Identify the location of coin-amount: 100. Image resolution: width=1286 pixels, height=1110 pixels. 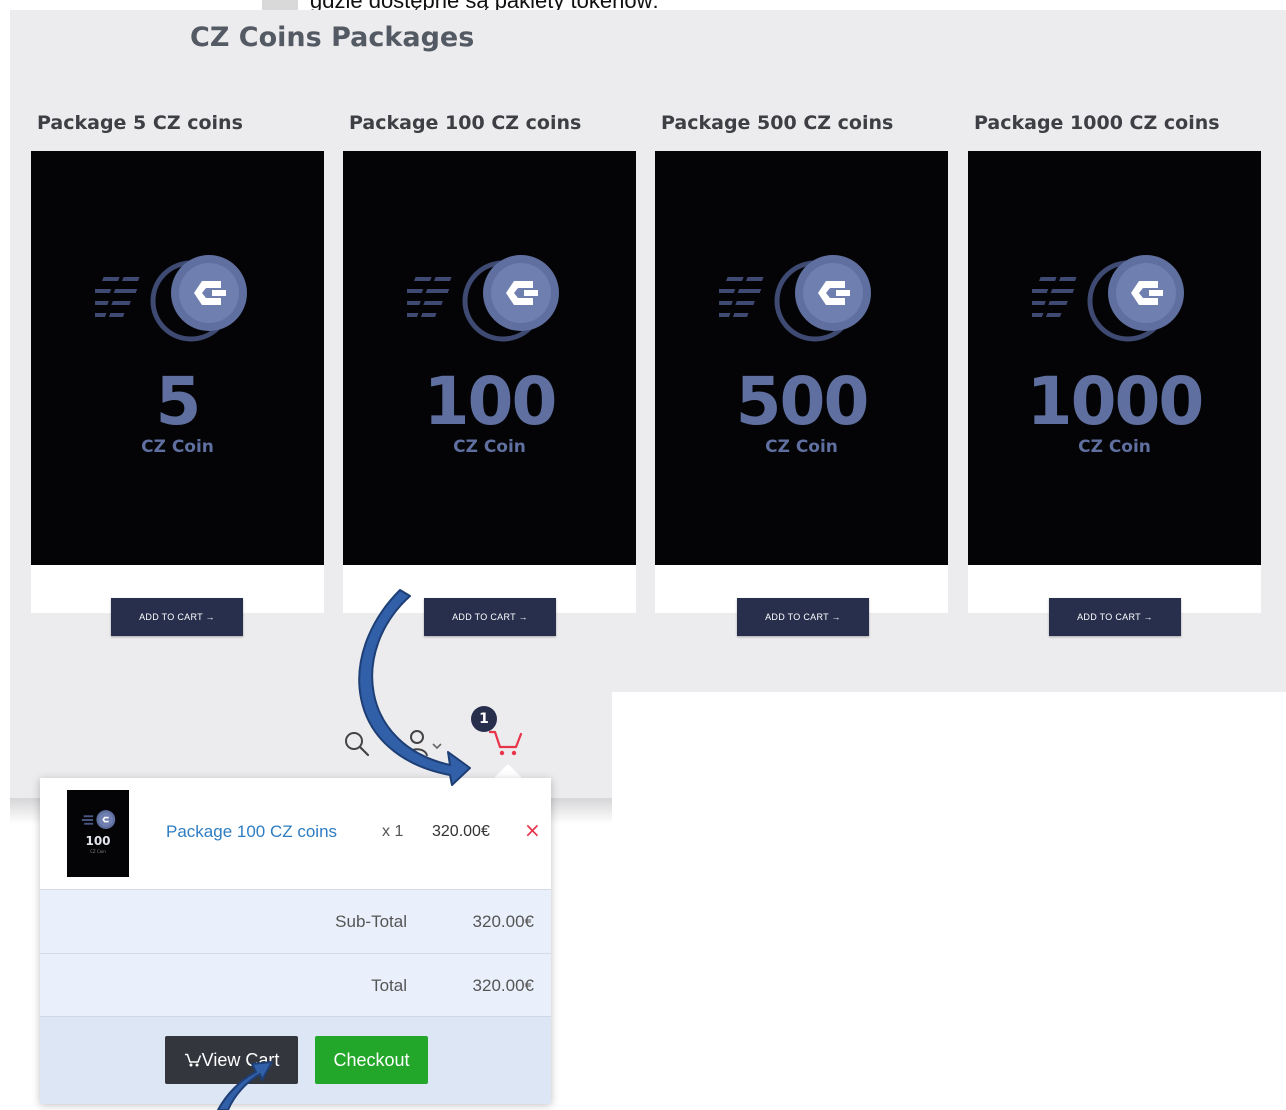
(490, 401).